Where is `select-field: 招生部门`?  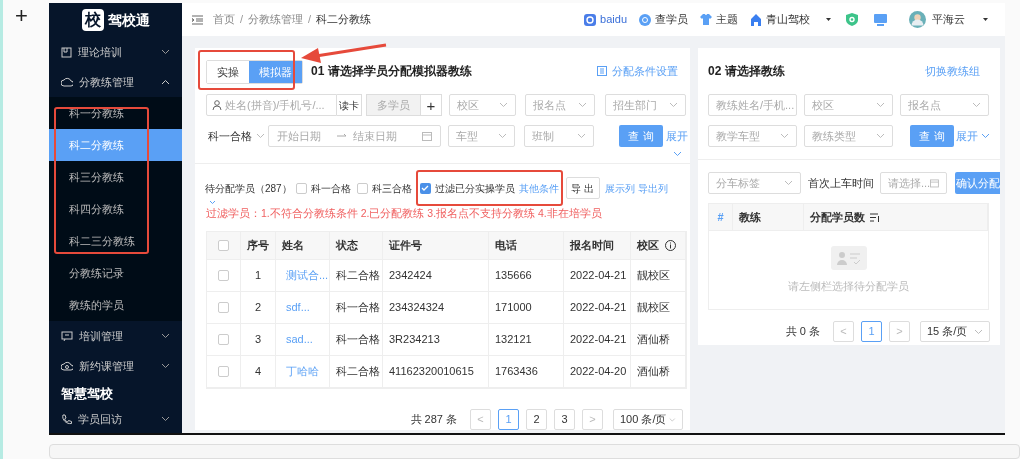 select-field: 招生部门 is located at coordinates (645, 105).